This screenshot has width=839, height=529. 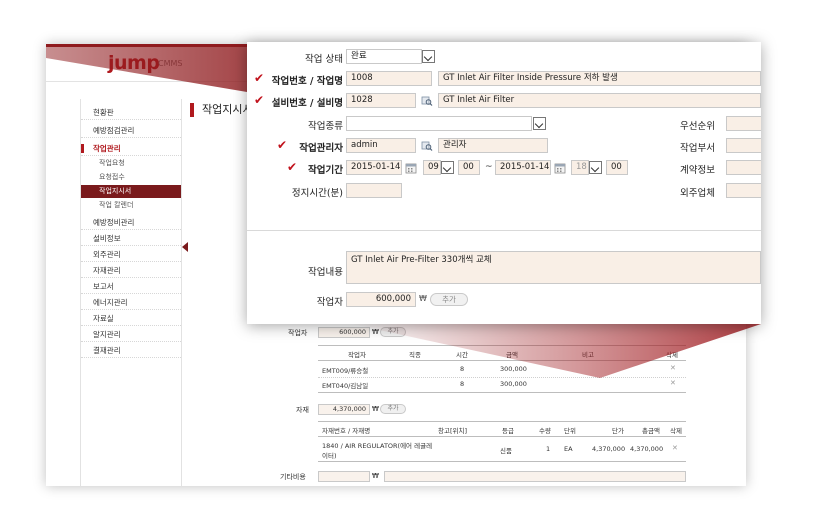 I want to click on add-material-button: 추가, so click(x=393, y=409).